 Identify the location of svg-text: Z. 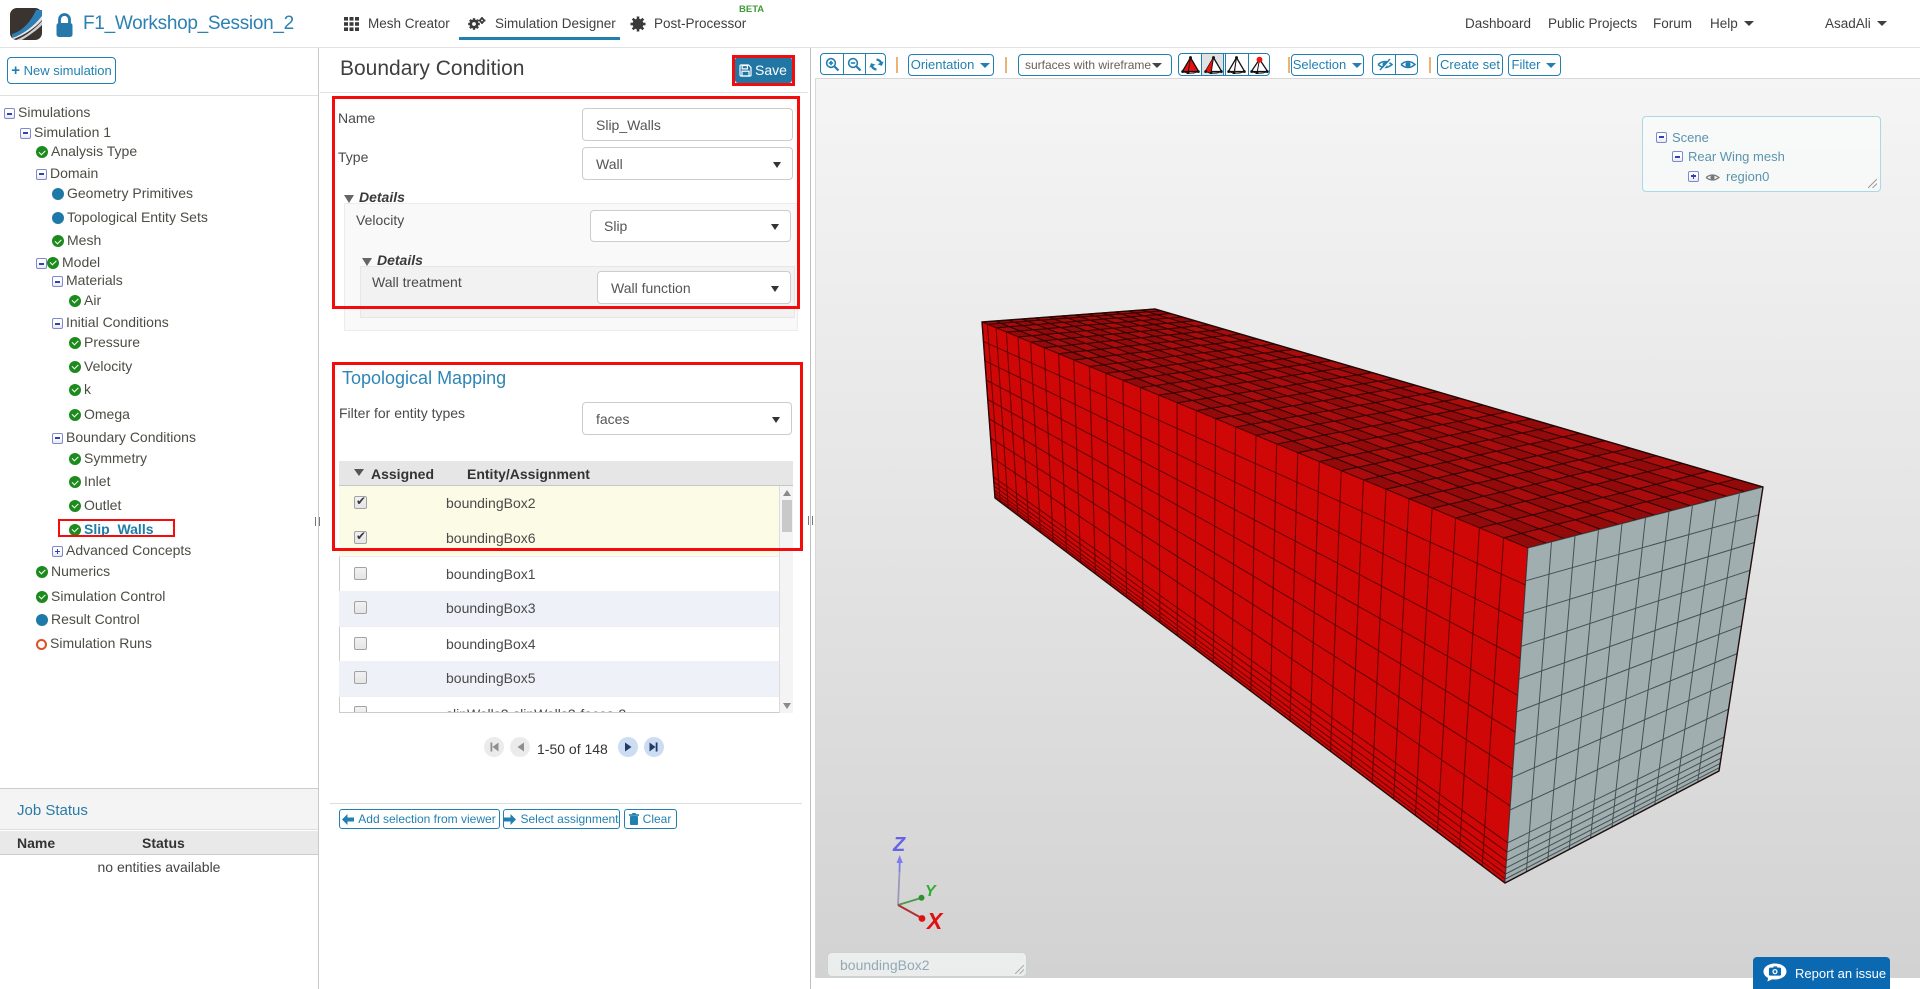
(899, 845).